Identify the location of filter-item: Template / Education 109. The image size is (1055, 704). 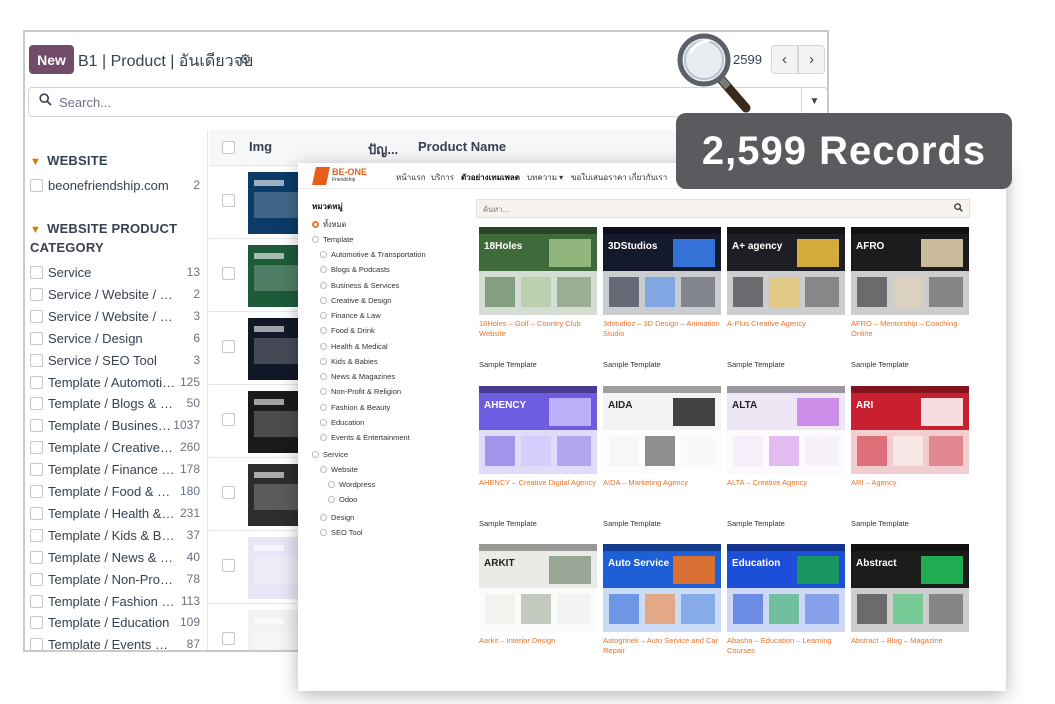
(115, 623).